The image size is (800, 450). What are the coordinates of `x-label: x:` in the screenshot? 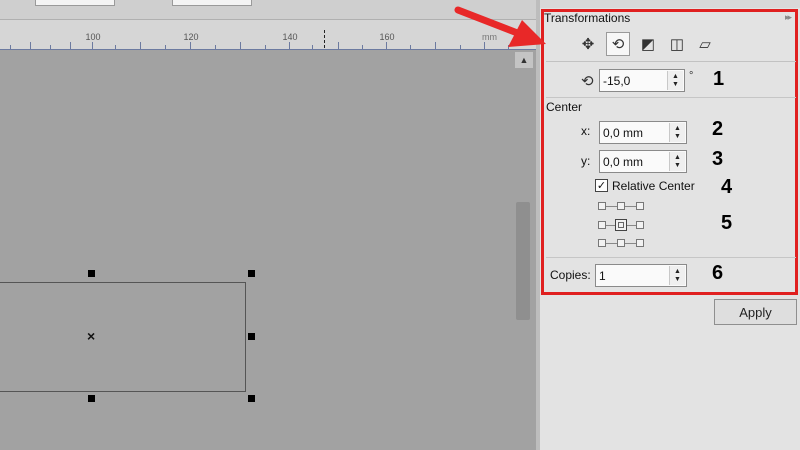 It's located at (586, 131).